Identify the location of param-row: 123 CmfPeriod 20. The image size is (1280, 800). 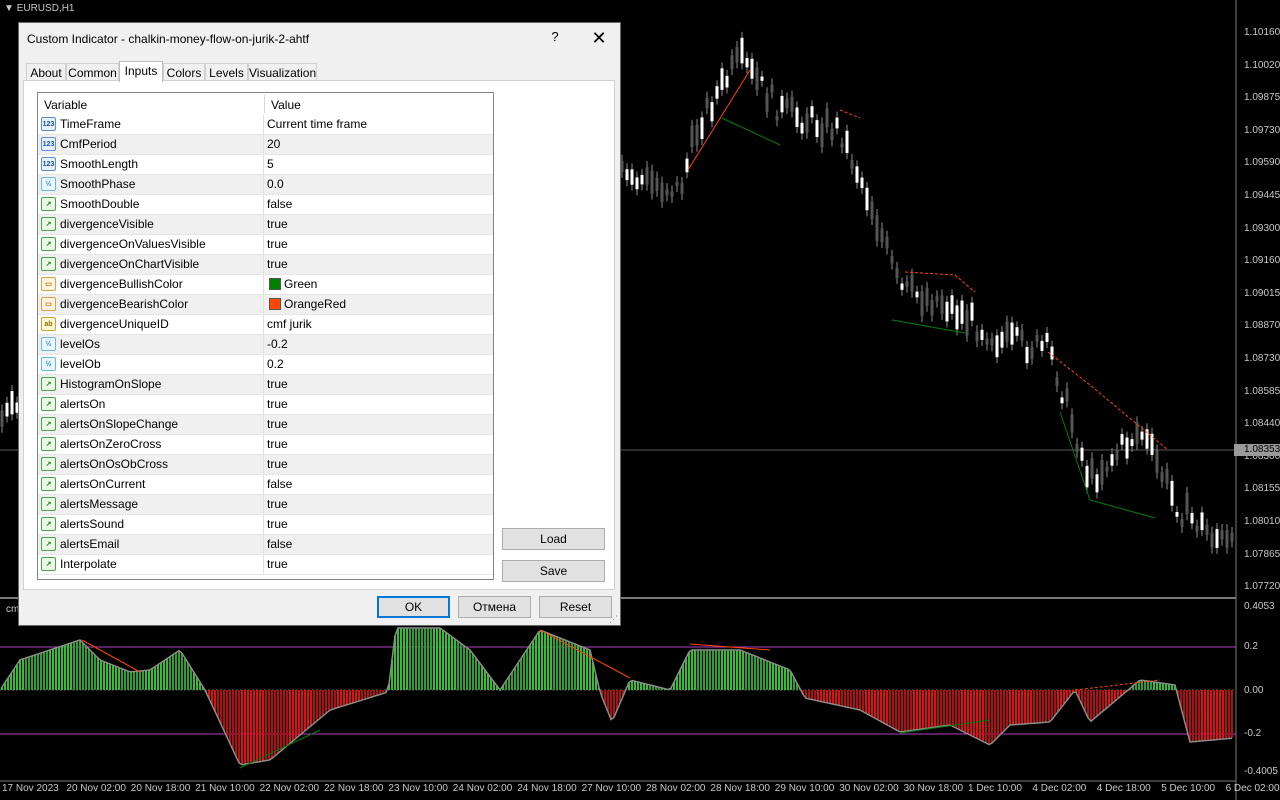
(265, 145).